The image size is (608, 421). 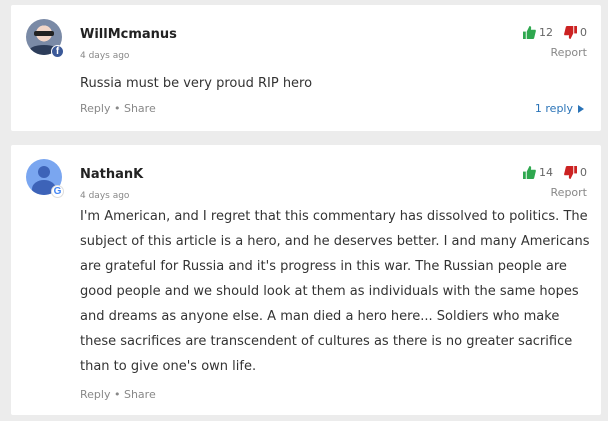 I want to click on upvote-count: 12, so click(x=546, y=32).